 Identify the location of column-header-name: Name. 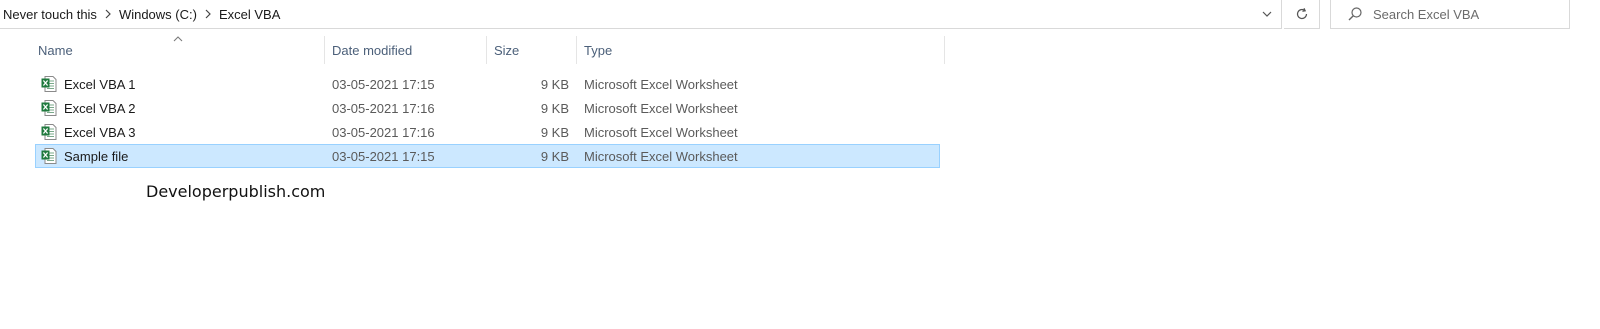
(178, 50).